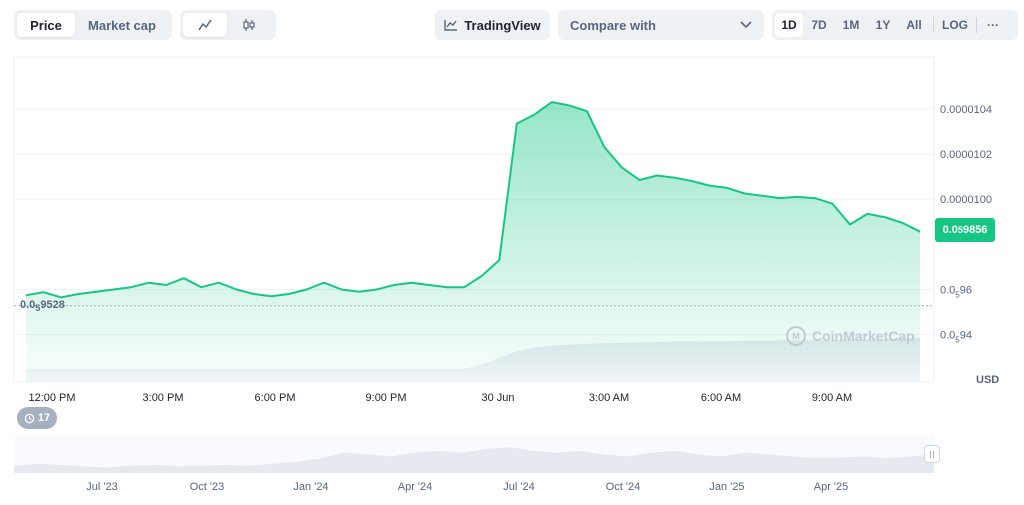 The width and height of the screenshot is (1024, 505). I want to click on x-tick-label: 3:00 AM, so click(609, 398).